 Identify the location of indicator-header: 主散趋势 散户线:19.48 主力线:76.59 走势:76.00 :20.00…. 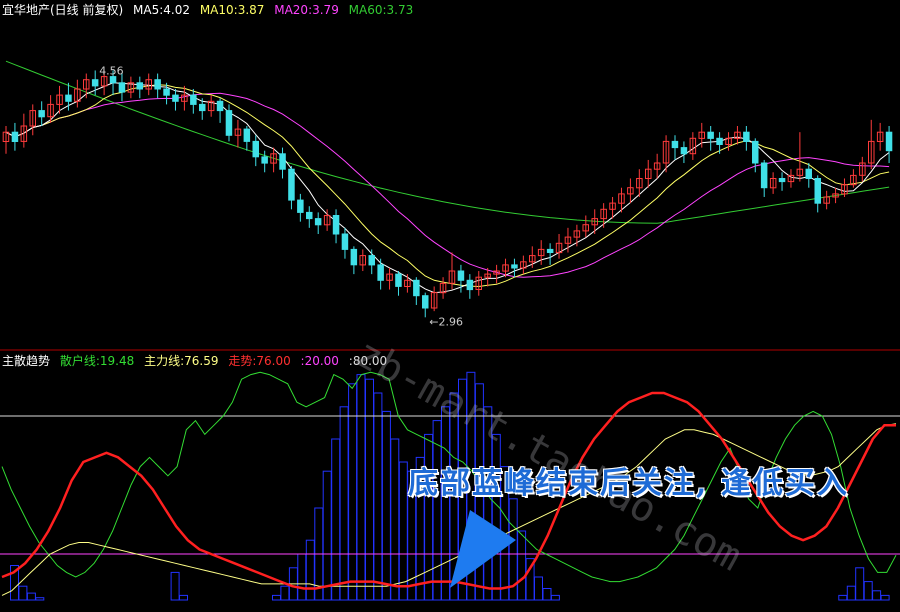
(197, 360).